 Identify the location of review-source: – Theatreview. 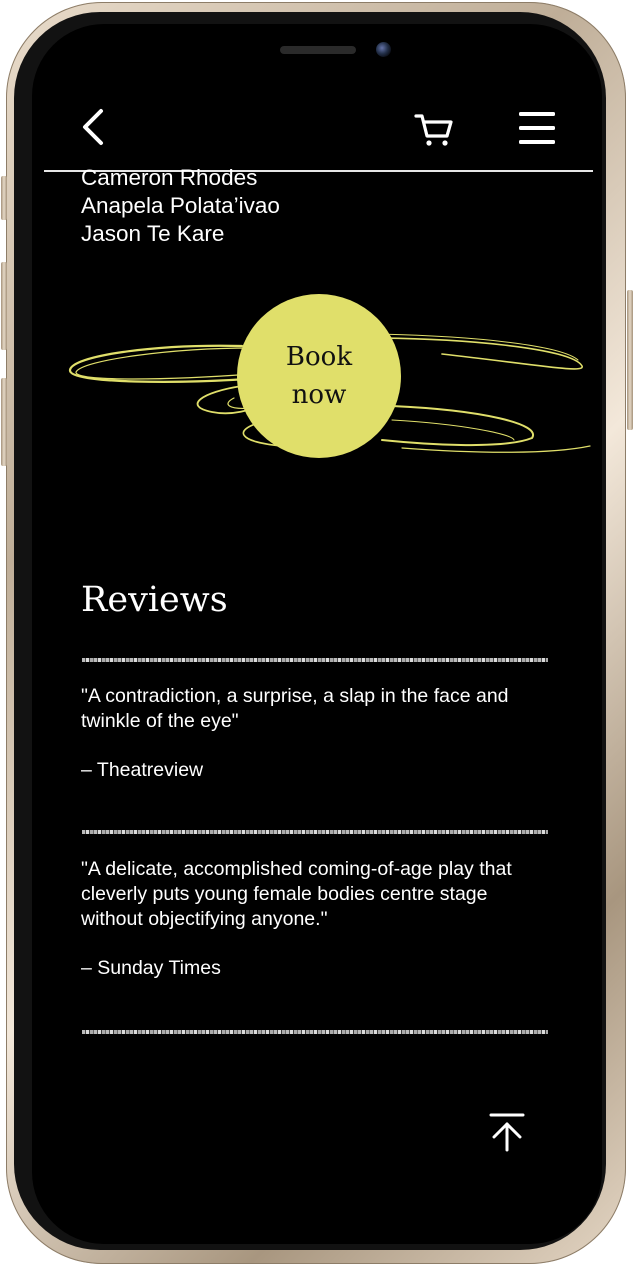
(142, 770).